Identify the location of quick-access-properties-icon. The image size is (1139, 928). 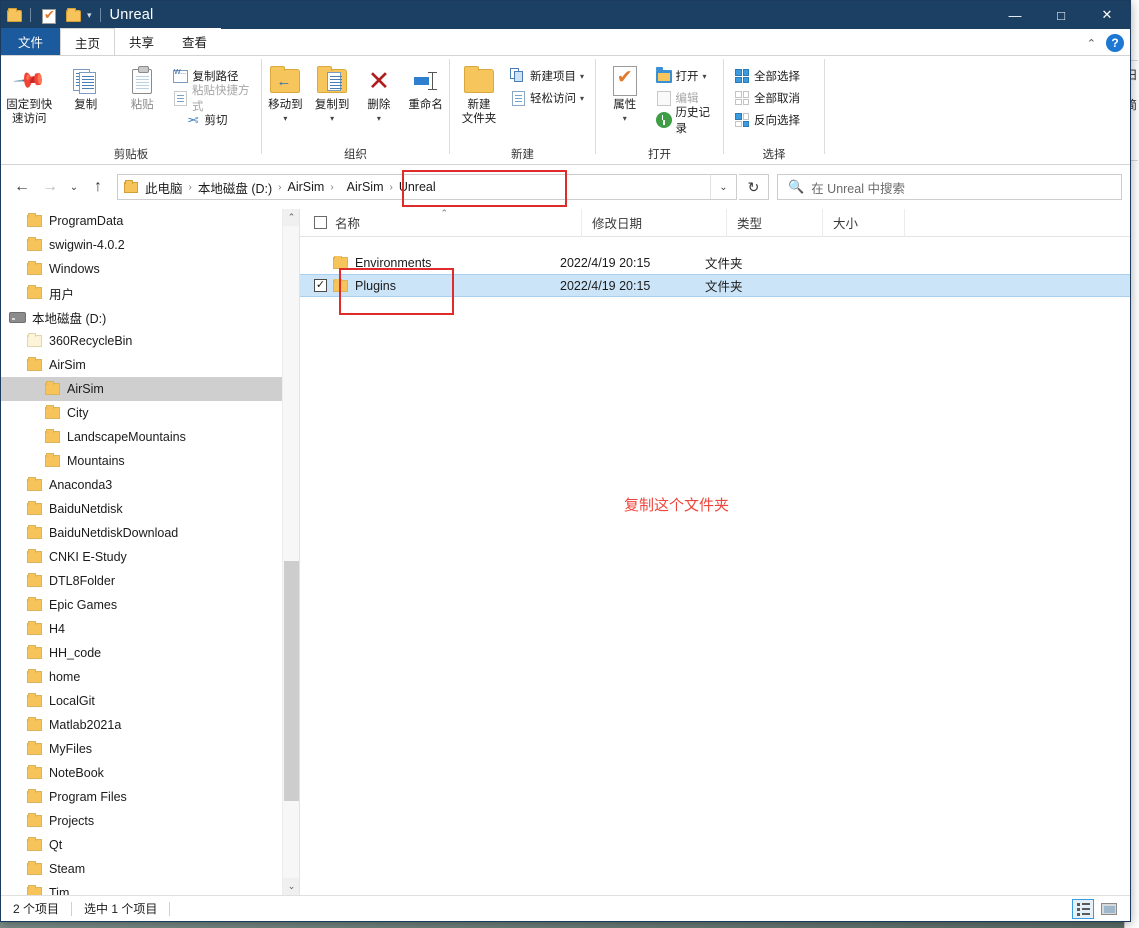
(51, 15).